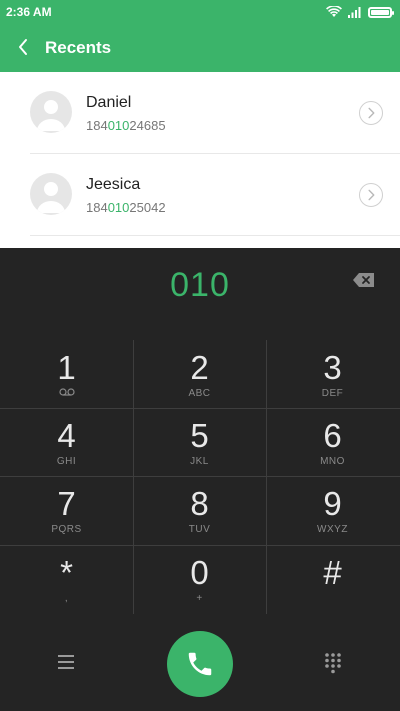 The width and height of the screenshot is (400, 711). Describe the element at coordinates (109, 102) in the screenshot. I see `contact-name: Daniel` at that location.